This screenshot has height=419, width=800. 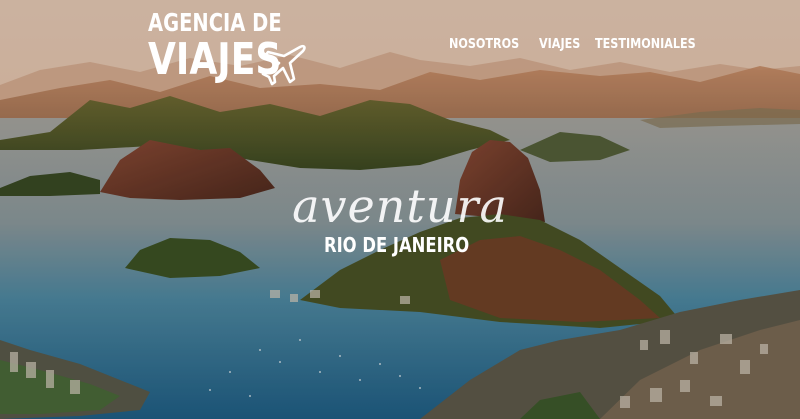 What do you see at coordinates (215, 22) in the screenshot?
I see `brand-line-1: AGENCIA DE` at bounding box center [215, 22].